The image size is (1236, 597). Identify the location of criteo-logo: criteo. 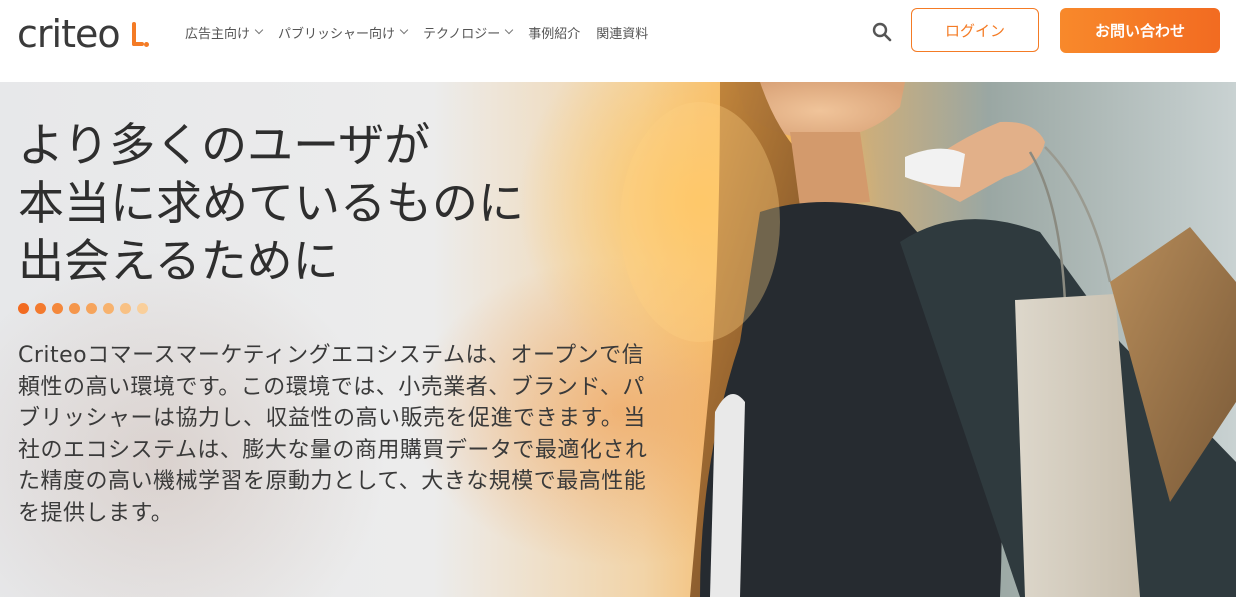
(83, 34).